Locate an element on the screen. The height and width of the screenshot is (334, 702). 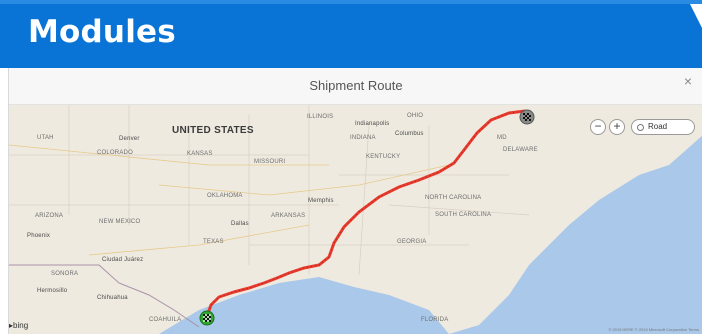
zoom-in-button: + is located at coordinates (617, 127).